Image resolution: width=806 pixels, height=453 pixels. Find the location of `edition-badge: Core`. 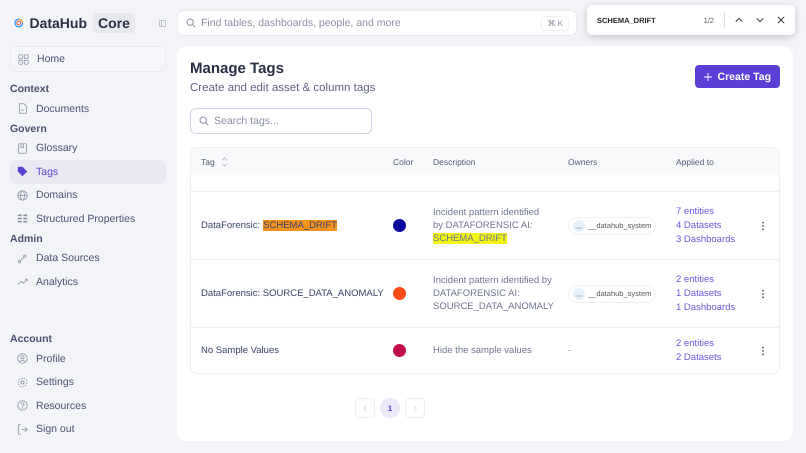

edition-badge: Core is located at coordinates (114, 23).